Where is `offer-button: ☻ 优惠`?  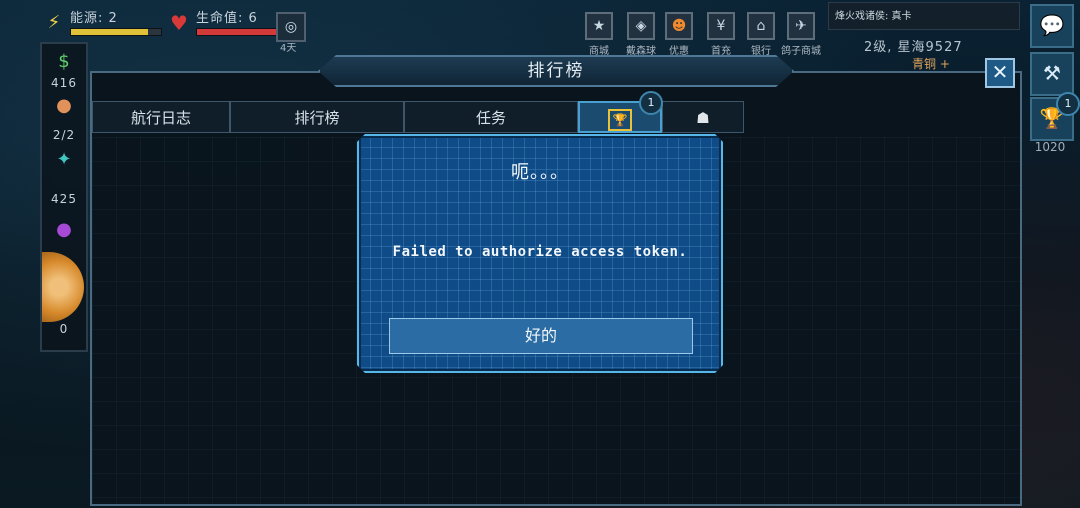
offer-button: ☻ 优惠 is located at coordinates (679, 34).